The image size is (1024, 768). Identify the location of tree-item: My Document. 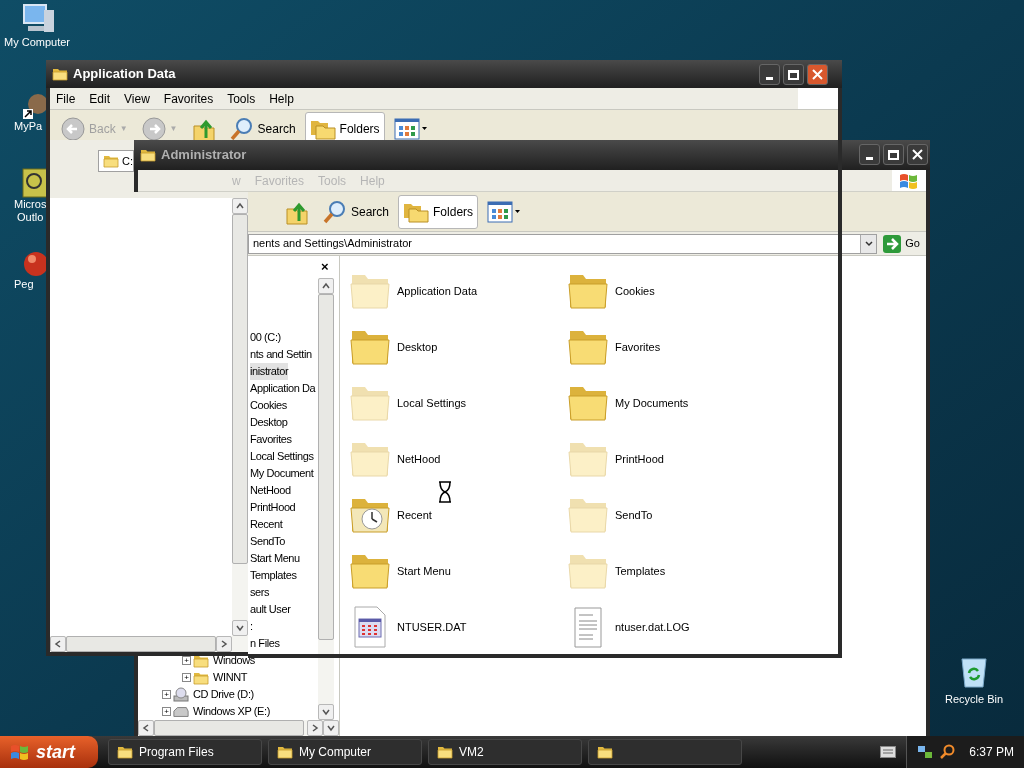
(282, 473).